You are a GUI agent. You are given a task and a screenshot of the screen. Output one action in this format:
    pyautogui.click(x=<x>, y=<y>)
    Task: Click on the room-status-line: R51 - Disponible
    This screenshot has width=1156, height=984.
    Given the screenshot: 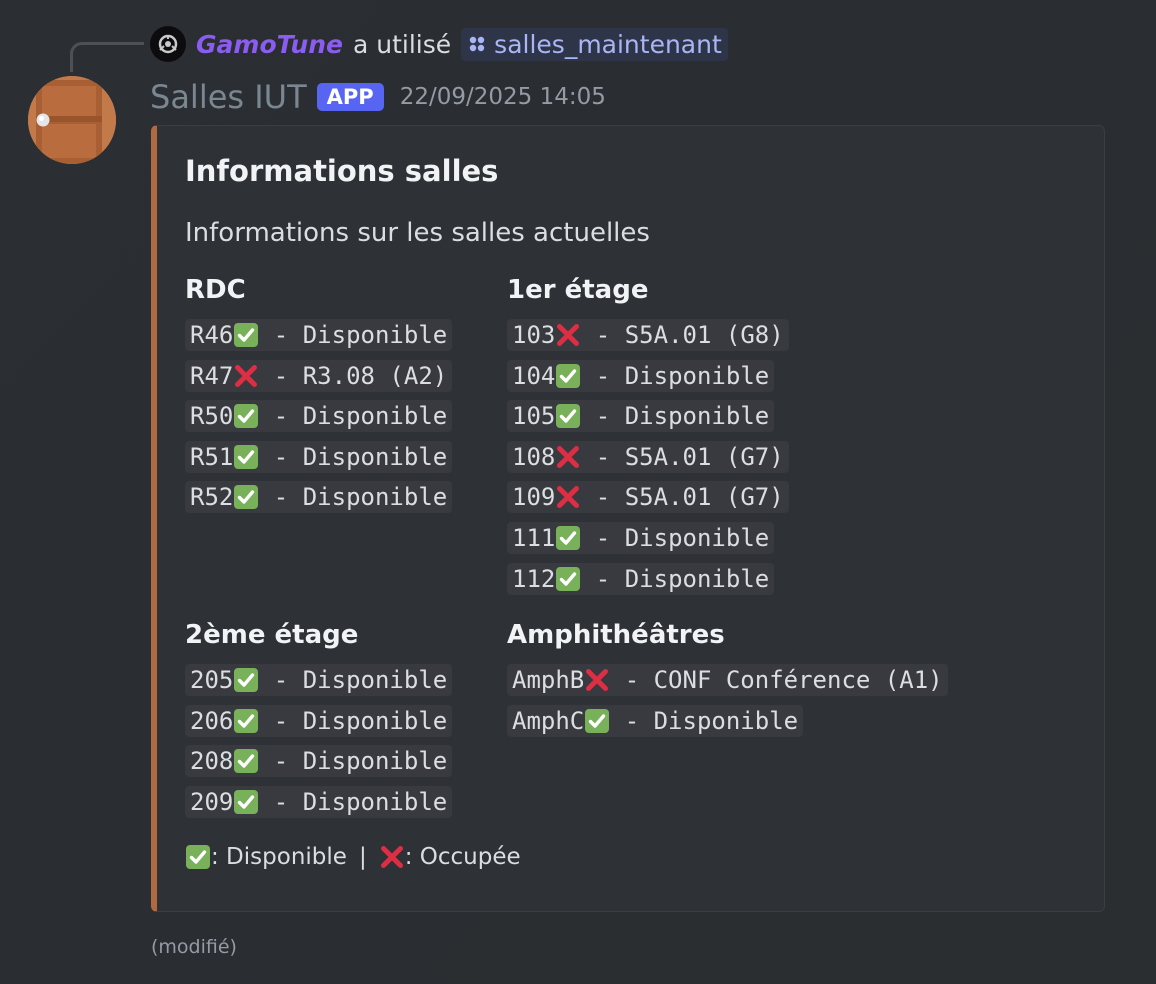 What is the action you would take?
    pyautogui.click(x=319, y=456)
    